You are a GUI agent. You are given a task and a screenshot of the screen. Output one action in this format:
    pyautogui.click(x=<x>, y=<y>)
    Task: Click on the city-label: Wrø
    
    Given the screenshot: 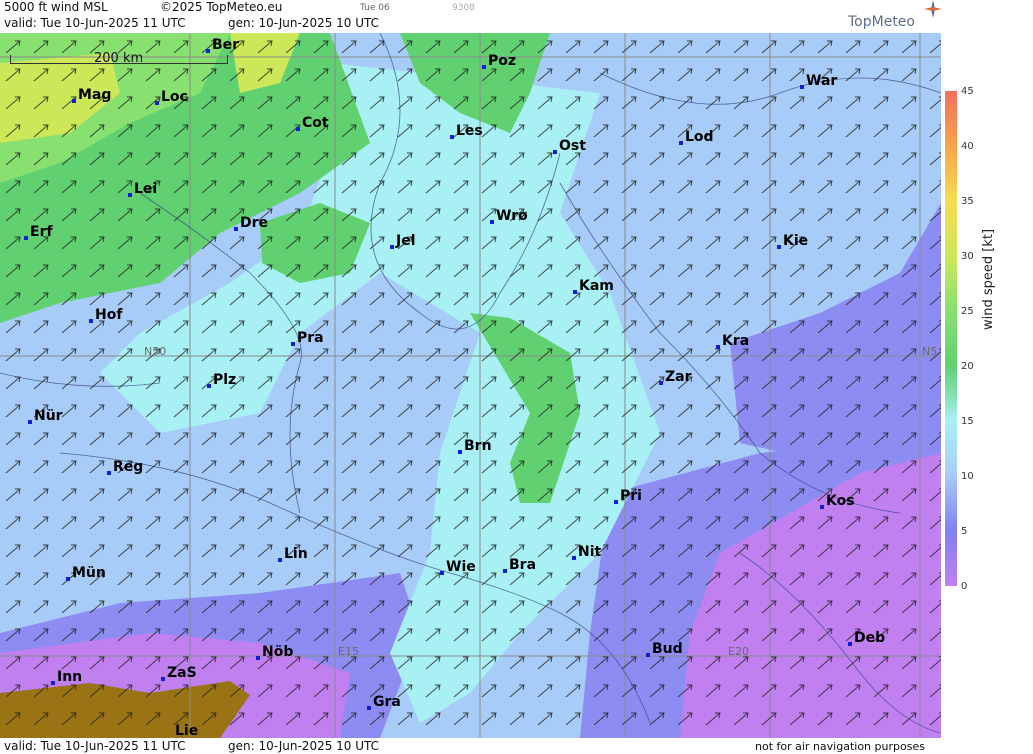 What is the action you would take?
    pyautogui.click(x=509, y=216)
    